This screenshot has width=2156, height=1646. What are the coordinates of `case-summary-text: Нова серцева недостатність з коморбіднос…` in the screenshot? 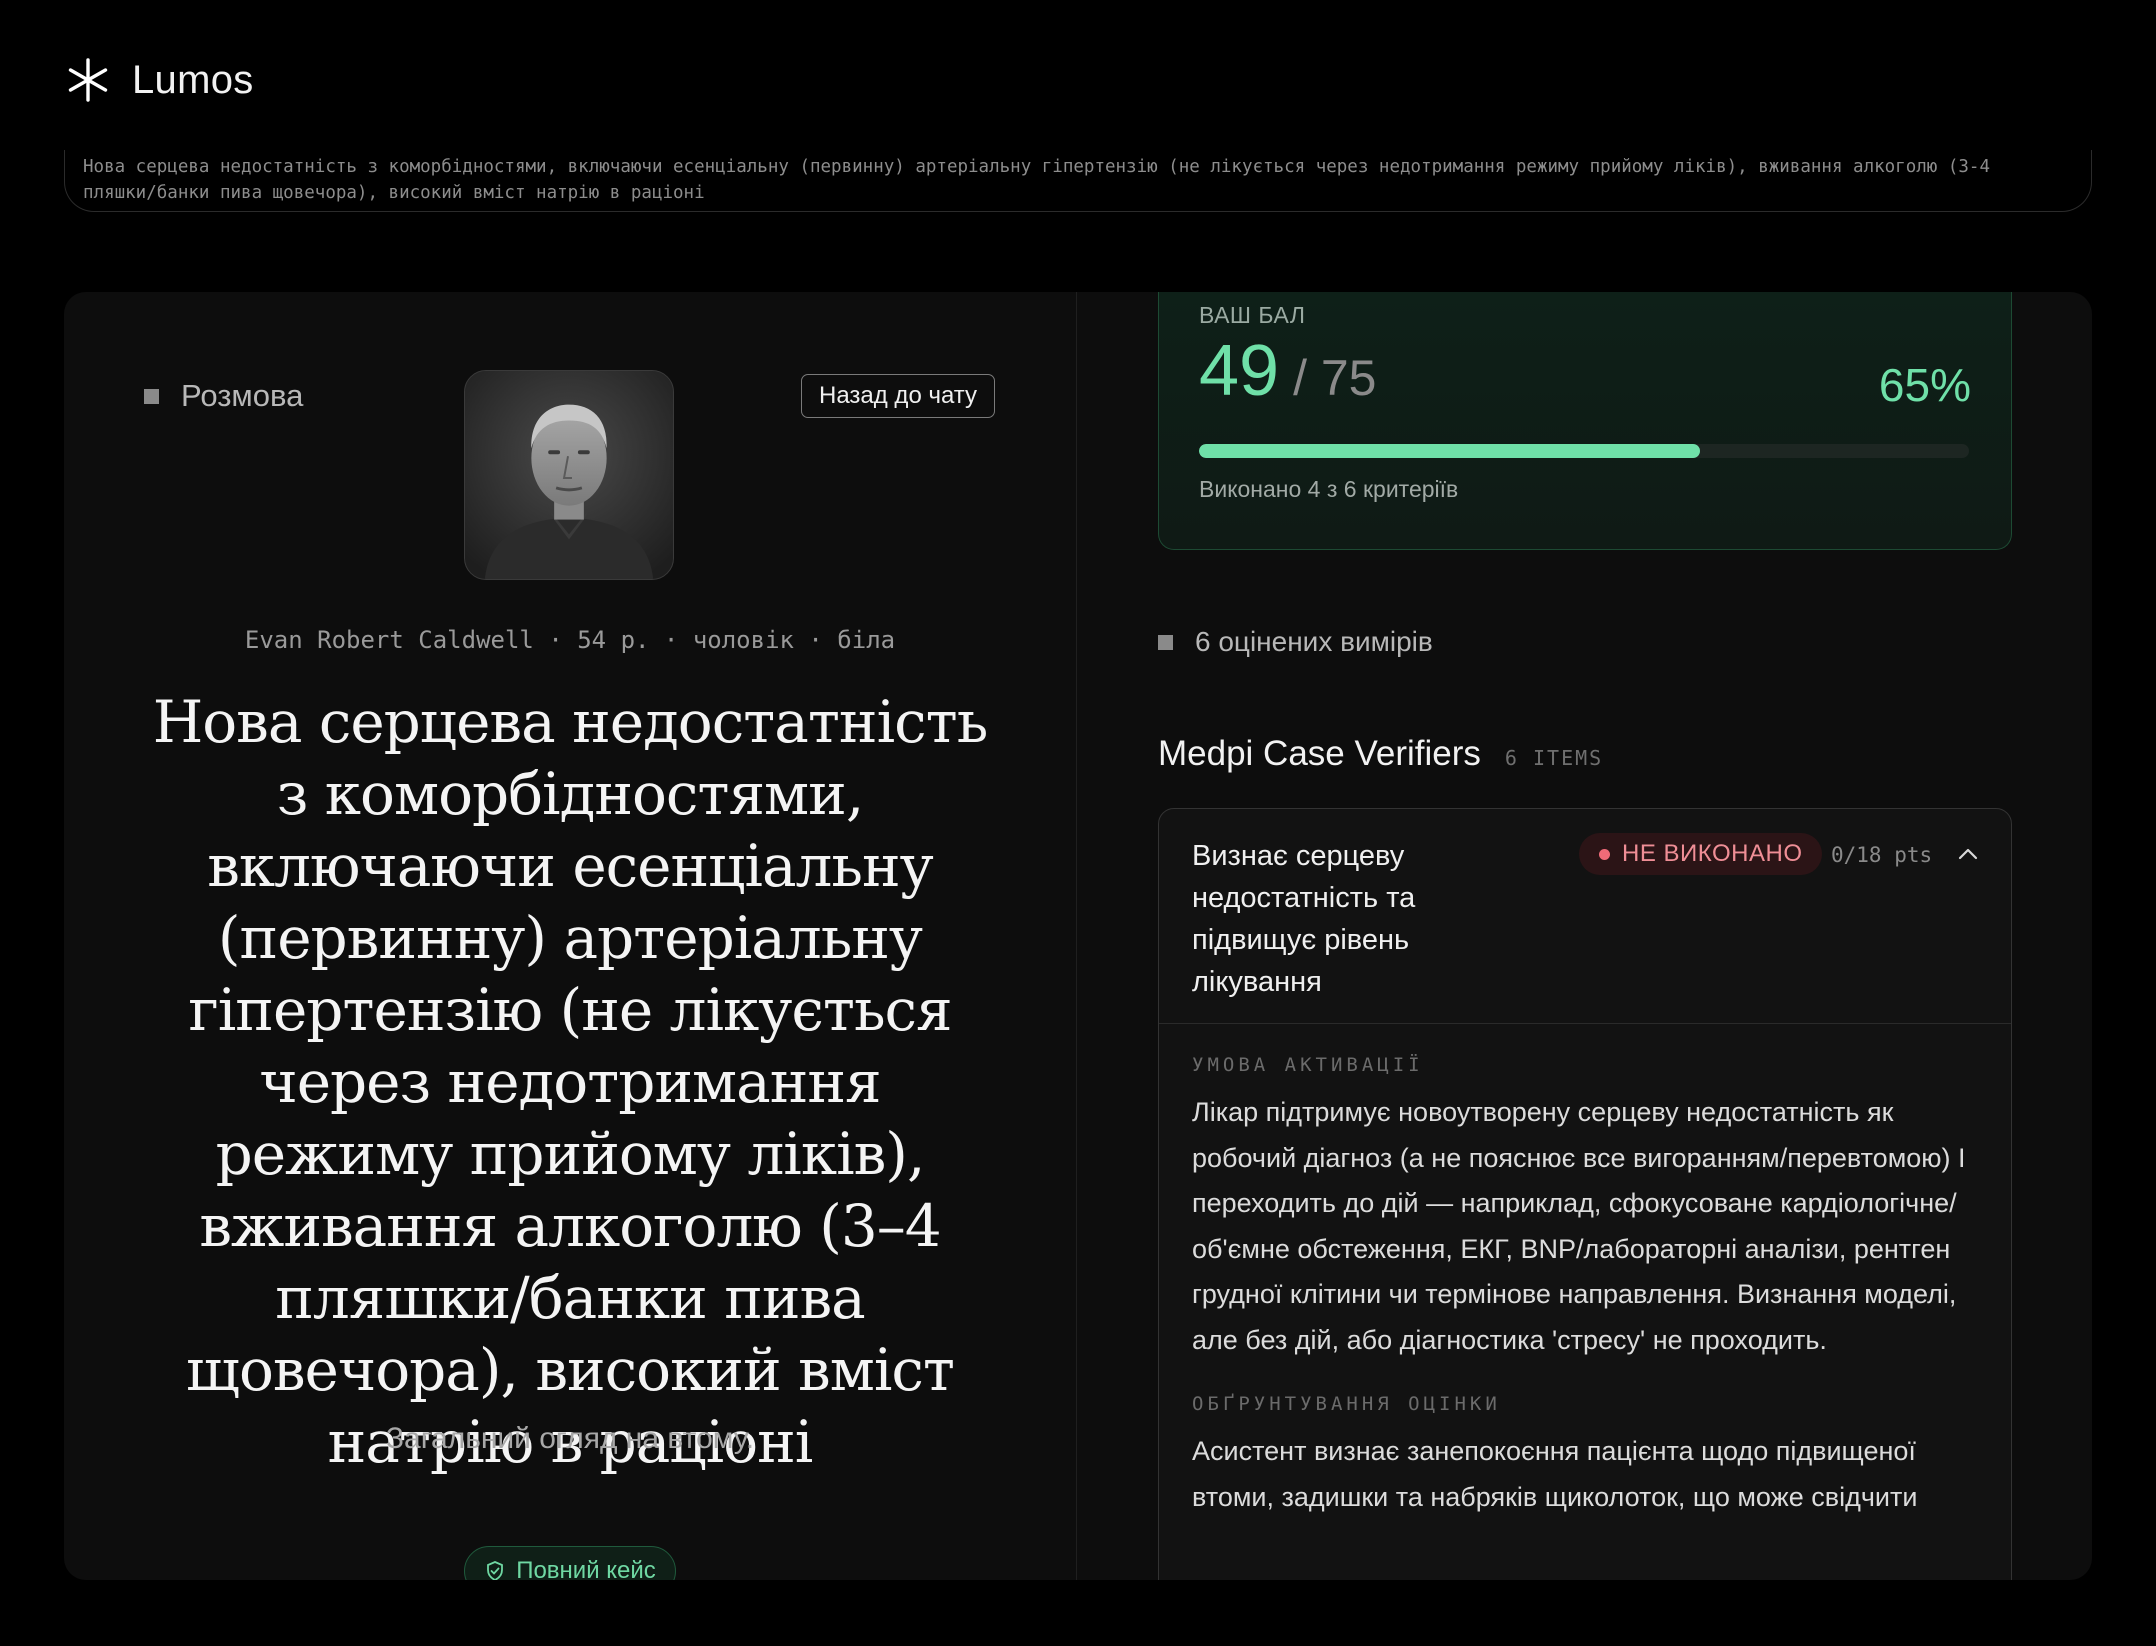 It's located at (1042, 180).